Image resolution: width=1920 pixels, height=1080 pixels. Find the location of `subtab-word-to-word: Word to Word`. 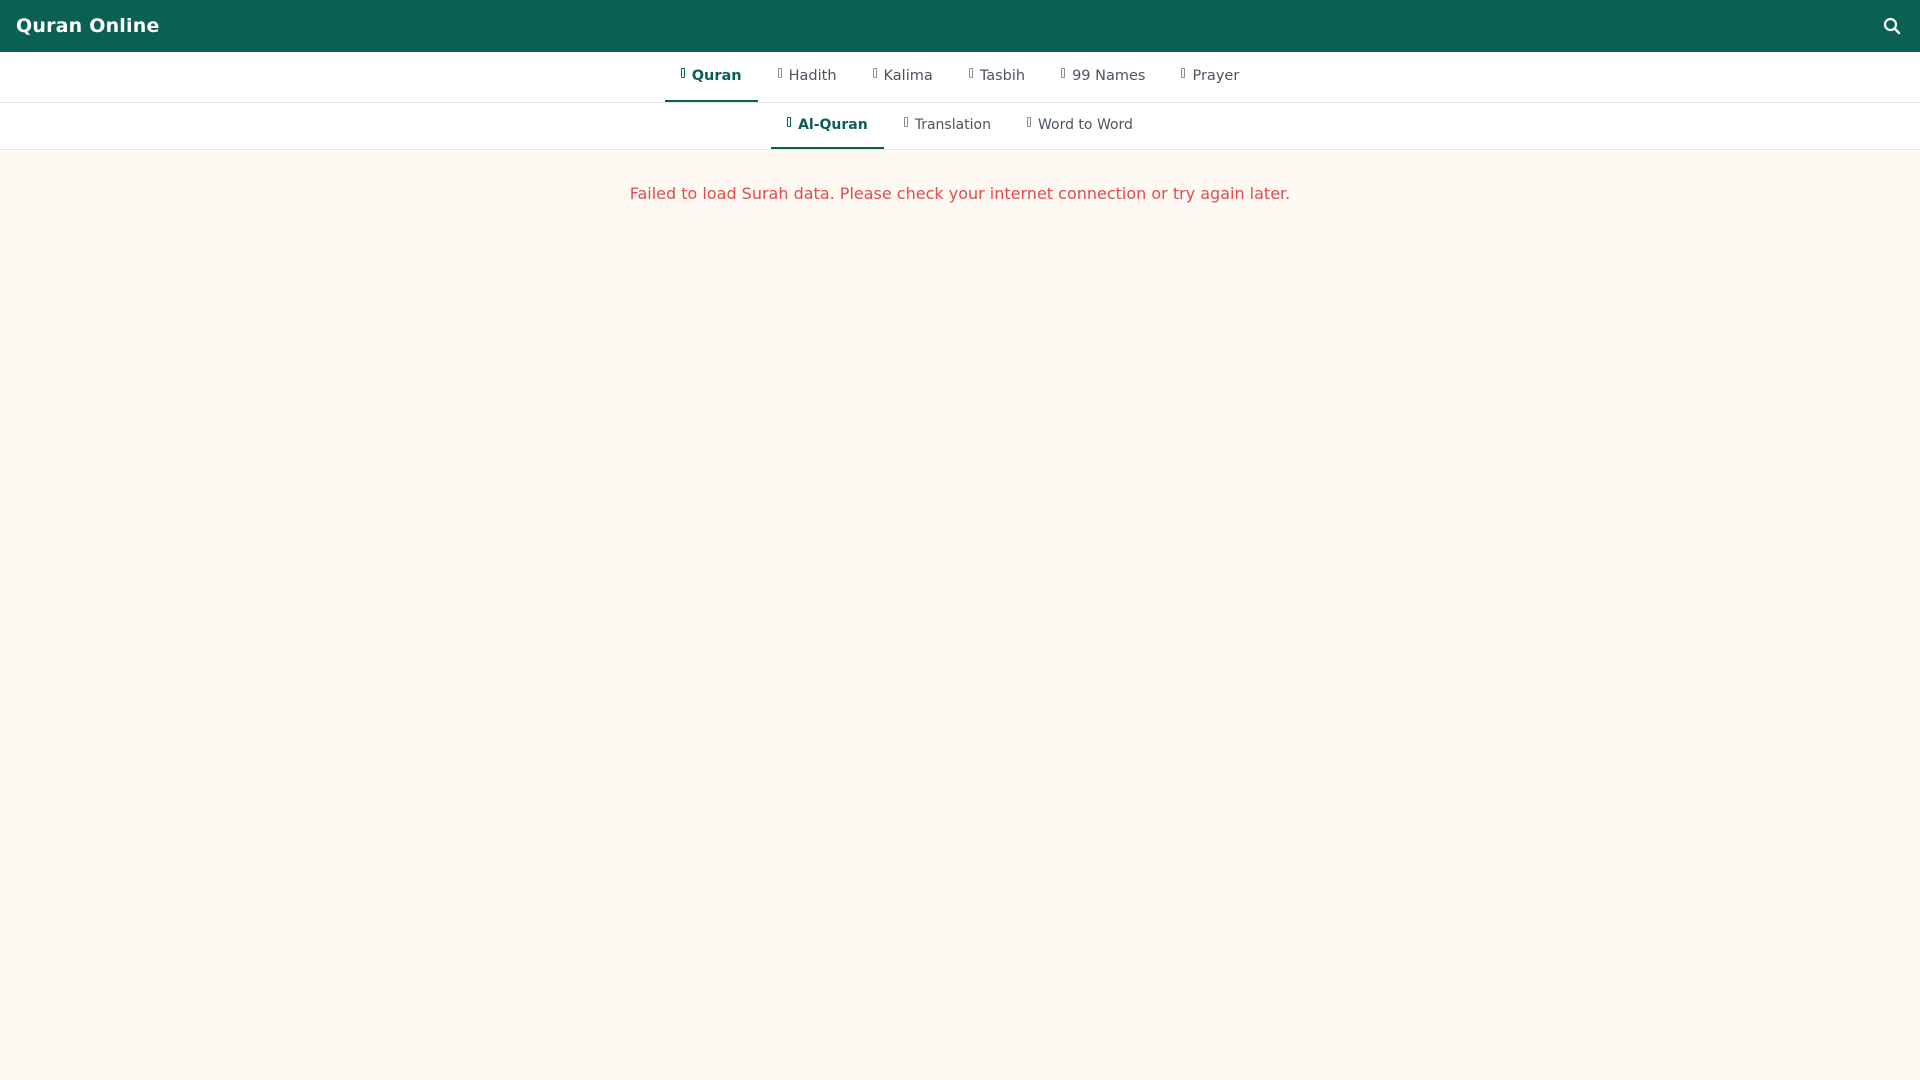

subtab-word-to-word: Word to Word is located at coordinates (1080, 126).